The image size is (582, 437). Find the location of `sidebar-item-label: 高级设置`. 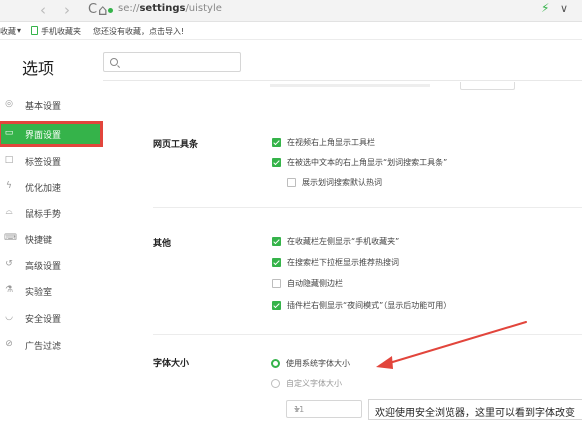

sidebar-item-label: 高级设置 is located at coordinates (43, 267).